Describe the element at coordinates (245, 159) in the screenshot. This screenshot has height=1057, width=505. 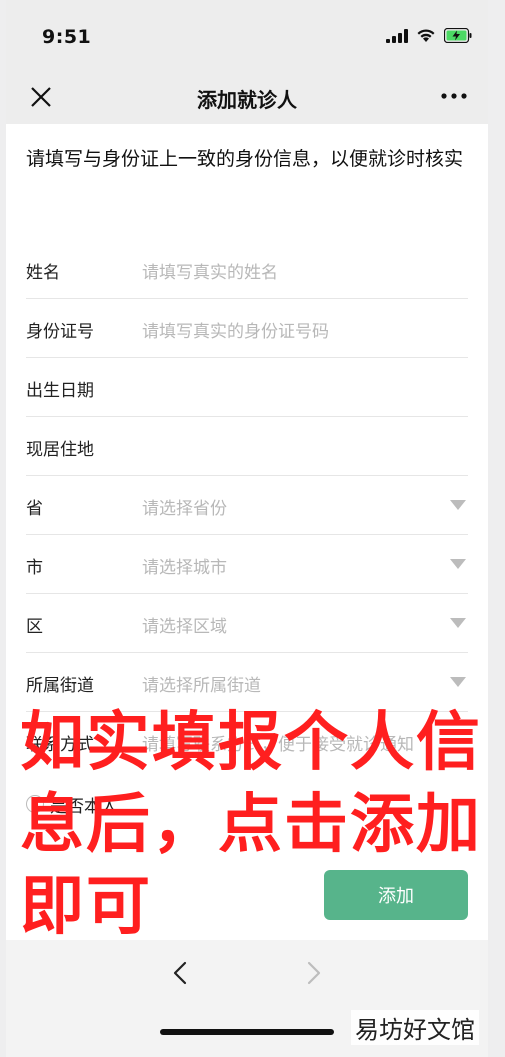
I see `notice-text: 请填写与身份证上一致的身份信息，以便就诊时核实` at that location.